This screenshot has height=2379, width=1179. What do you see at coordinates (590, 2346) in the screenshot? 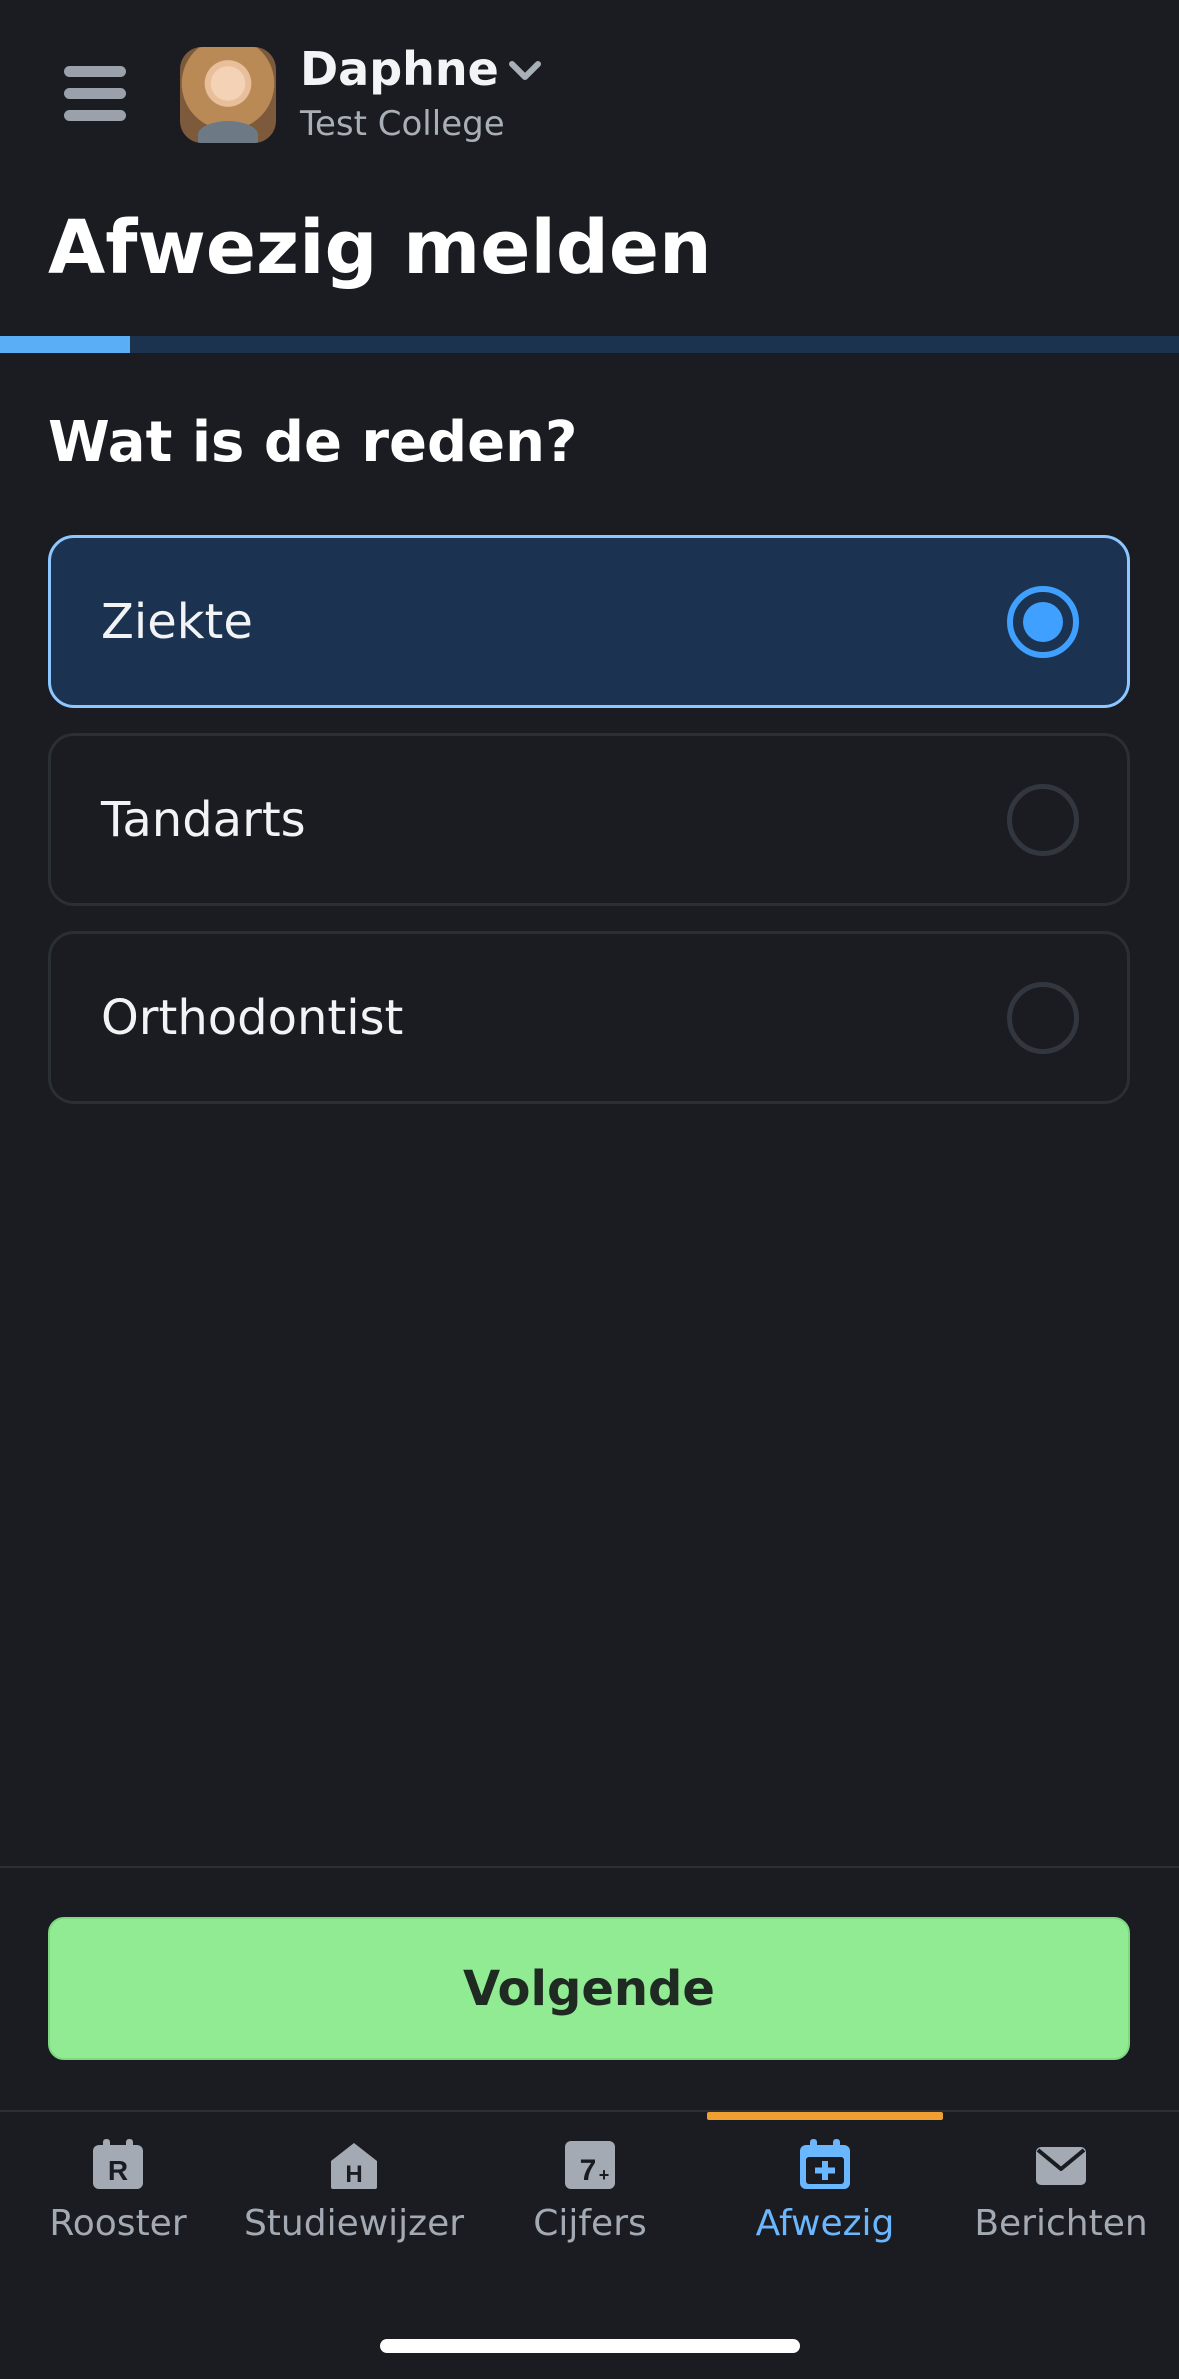
I see `home-indicator` at bounding box center [590, 2346].